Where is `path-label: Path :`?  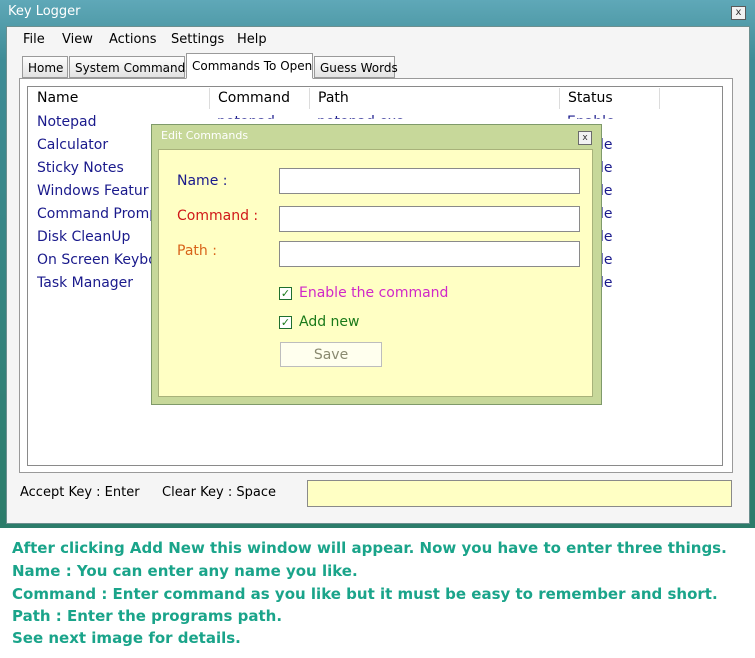 path-label: Path : is located at coordinates (197, 251).